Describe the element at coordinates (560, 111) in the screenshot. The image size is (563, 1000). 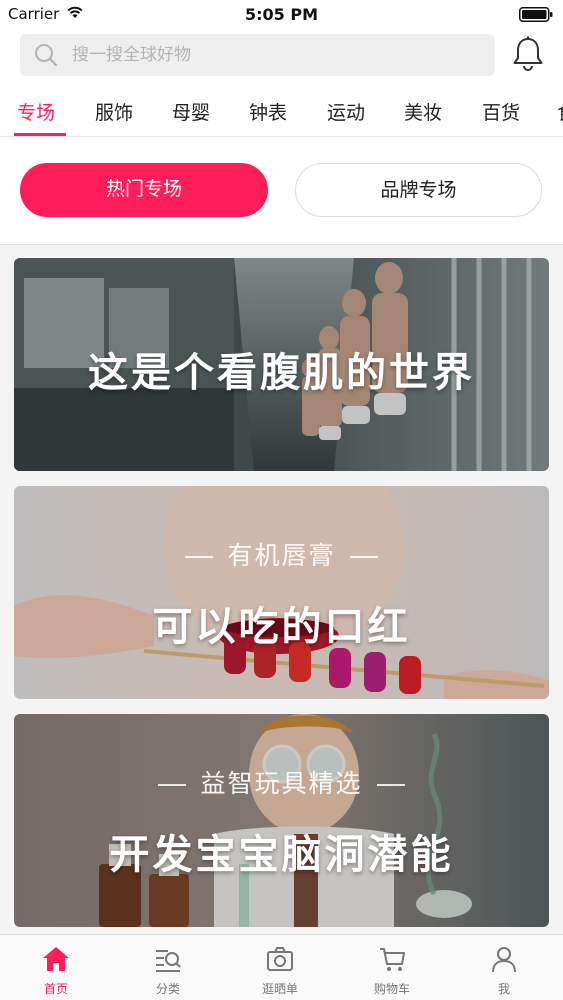
I see `tab-shipin: 食` at that location.